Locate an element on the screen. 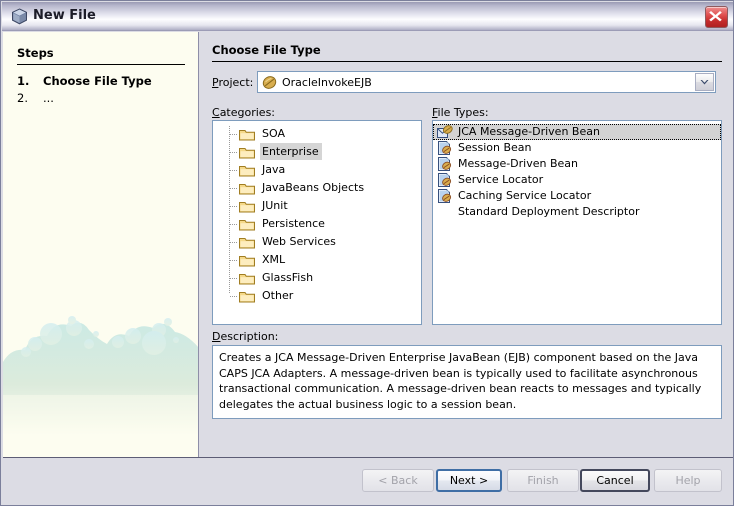 This screenshot has height=506, width=734. categories-label: Categories: is located at coordinates (244, 112).